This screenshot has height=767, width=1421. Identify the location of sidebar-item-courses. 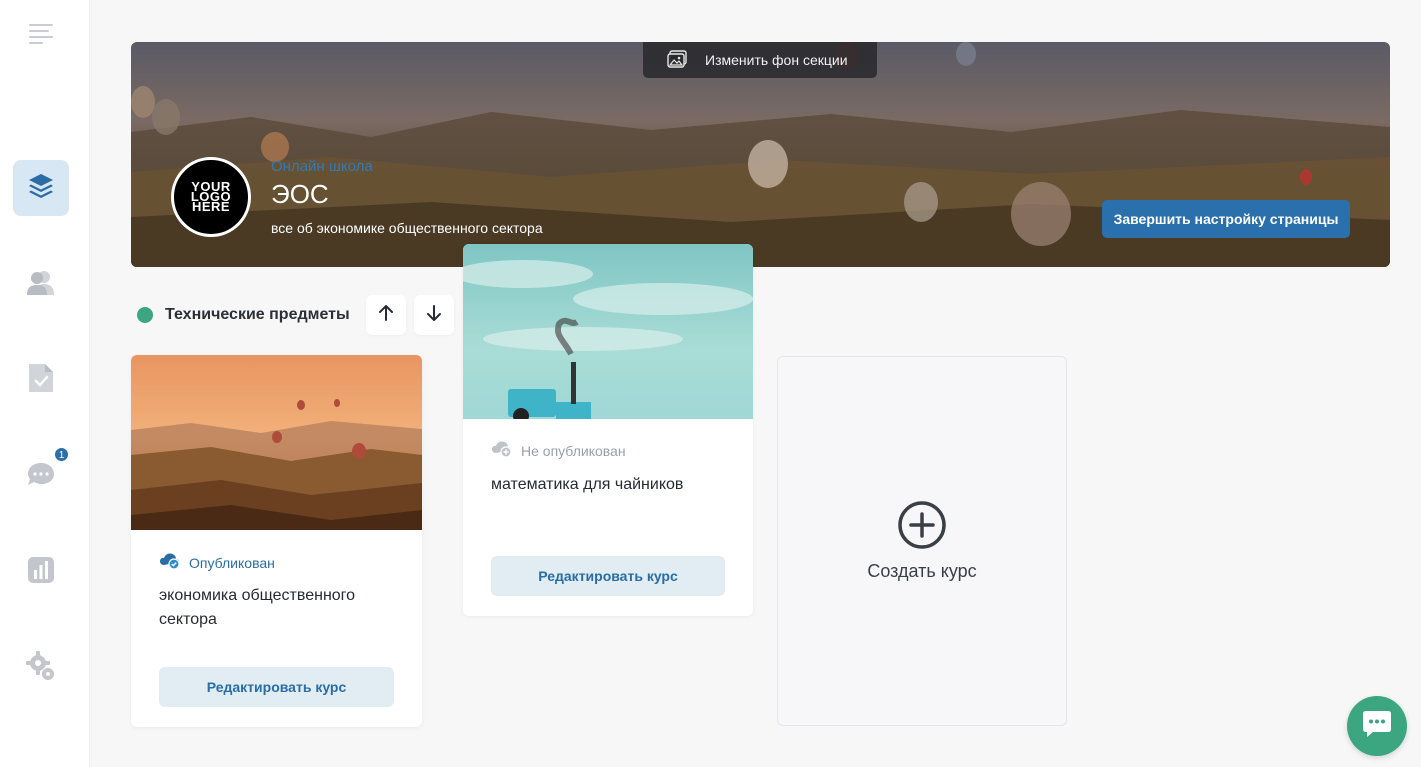
(41, 188).